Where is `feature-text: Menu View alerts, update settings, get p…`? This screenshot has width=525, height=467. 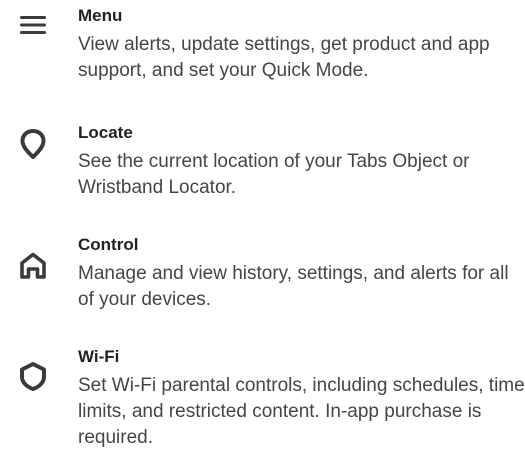 feature-text: Menu View alerts, update settings, get p… is located at coordinates (301, 45).